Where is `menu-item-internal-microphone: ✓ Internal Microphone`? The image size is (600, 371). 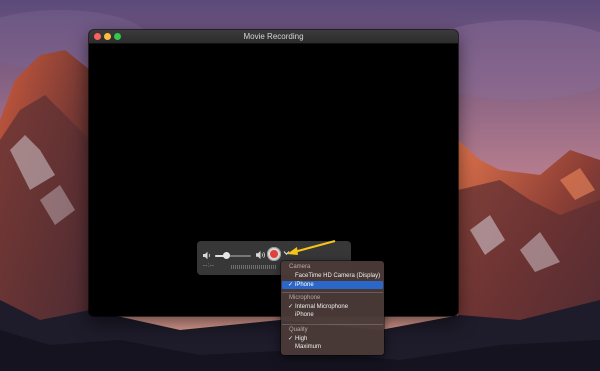
menu-item-internal-microphone: ✓ Internal Microphone is located at coordinates (332, 307).